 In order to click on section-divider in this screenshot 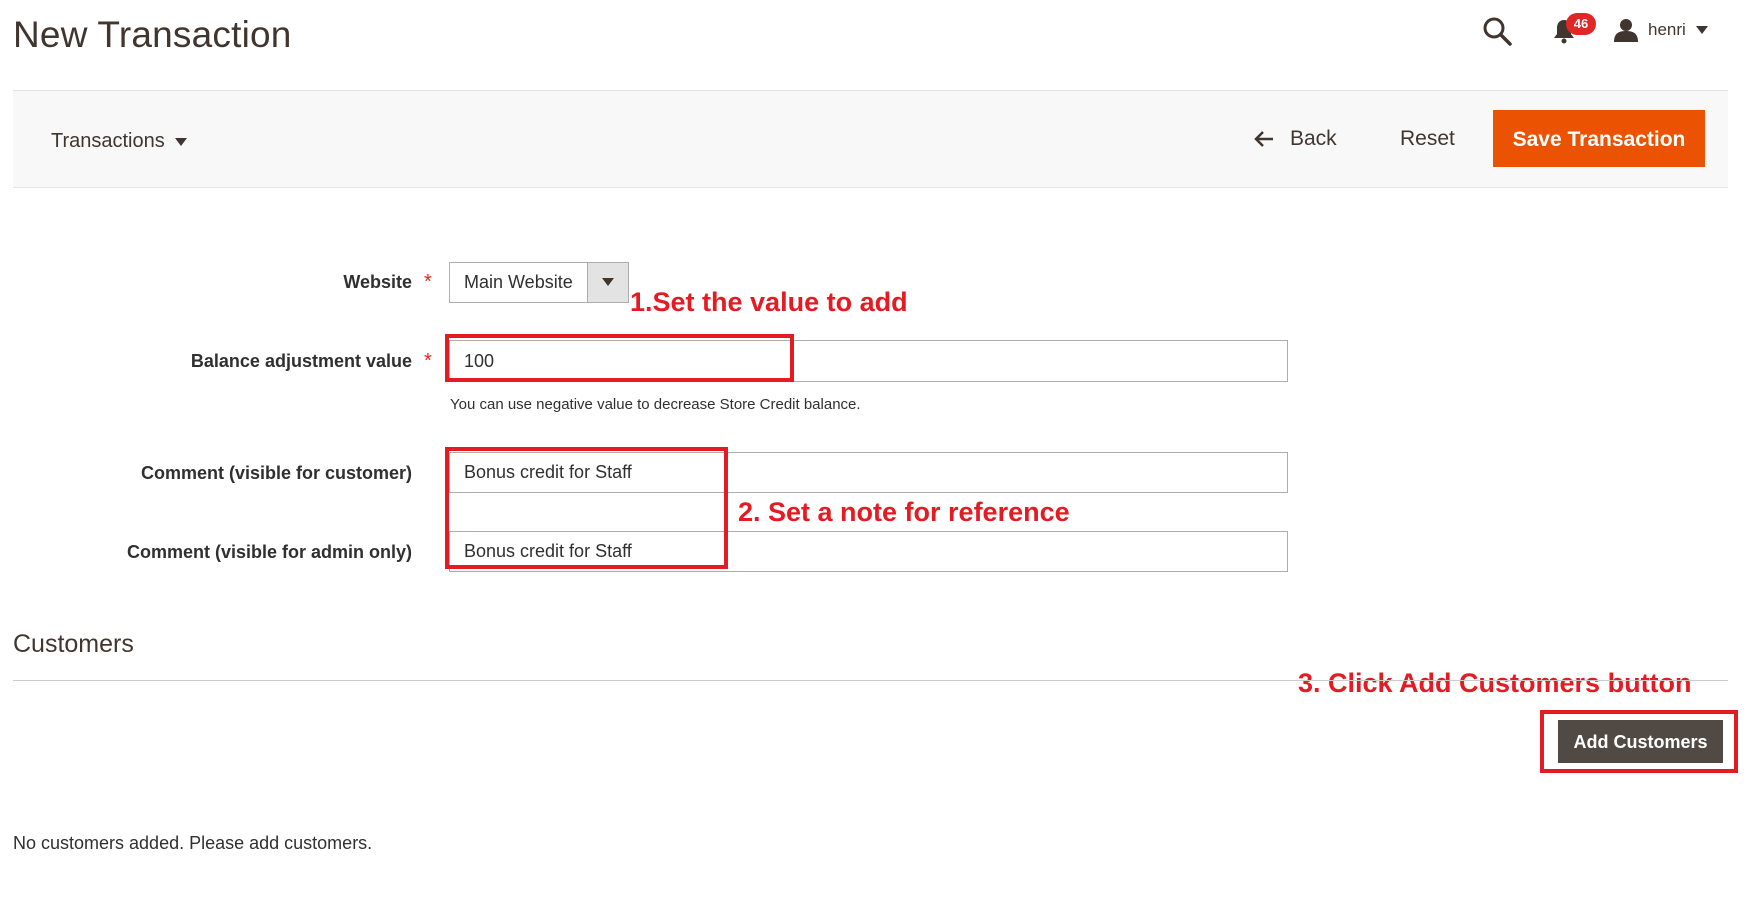, I will do `click(870, 680)`.